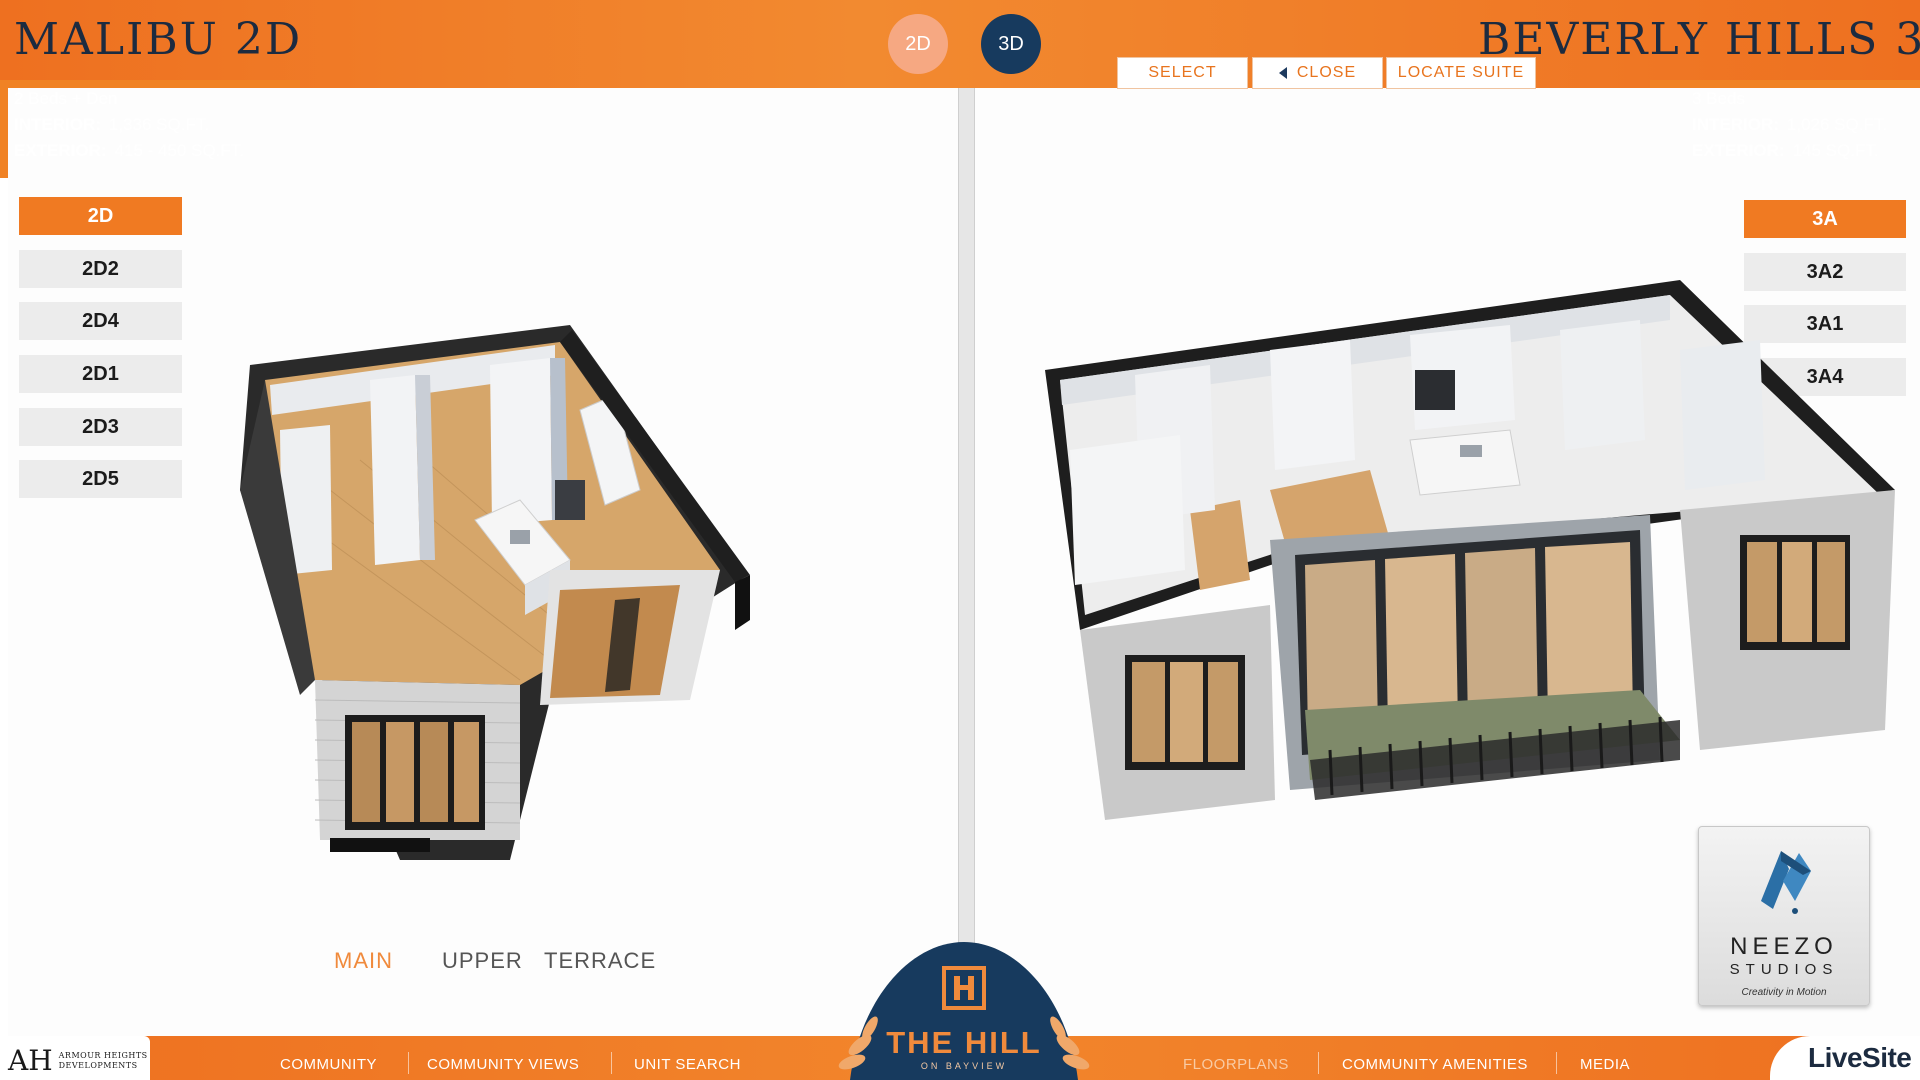 The image size is (1920, 1080). Describe the element at coordinates (1605, 1064) in the screenshot. I see `nav-media: MEDIA` at that location.